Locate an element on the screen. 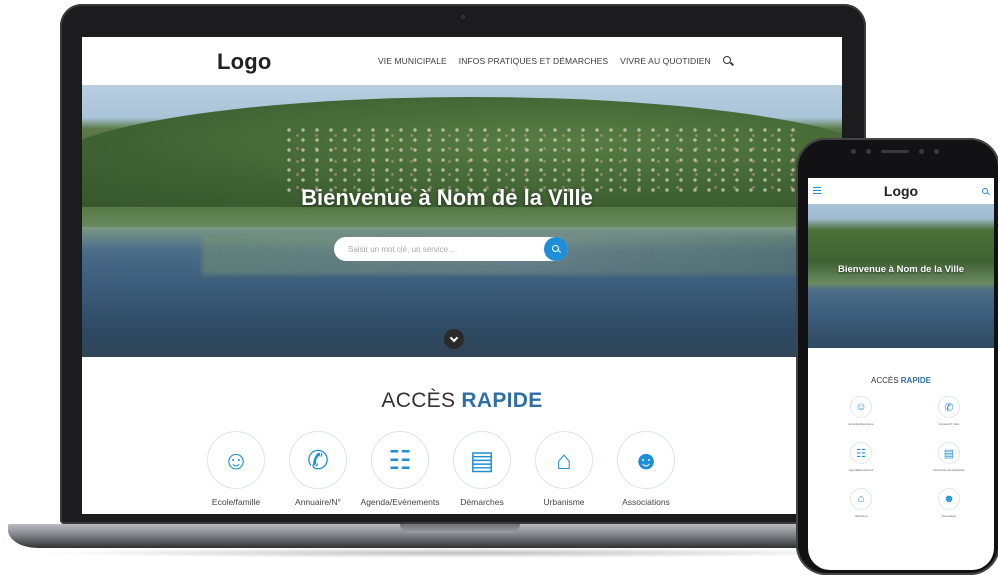 The image size is (998, 575). quick-item-urbanisme: ⌂ Urbanisme is located at coordinates (564, 469).